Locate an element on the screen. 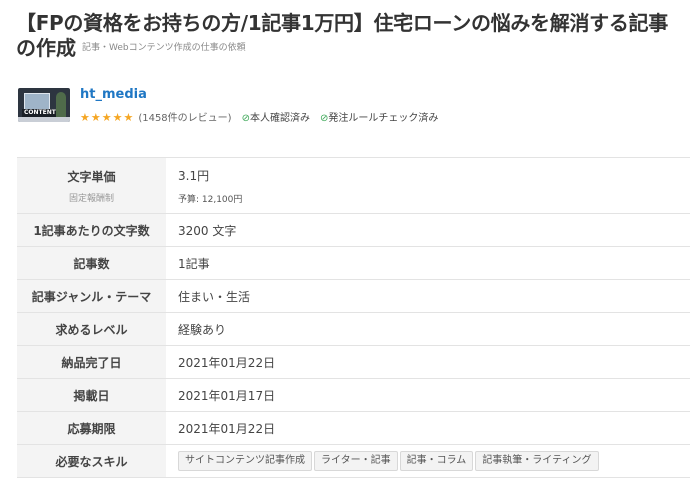 The width and height of the screenshot is (700, 498). price-value: 3.1円 is located at coordinates (194, 175).